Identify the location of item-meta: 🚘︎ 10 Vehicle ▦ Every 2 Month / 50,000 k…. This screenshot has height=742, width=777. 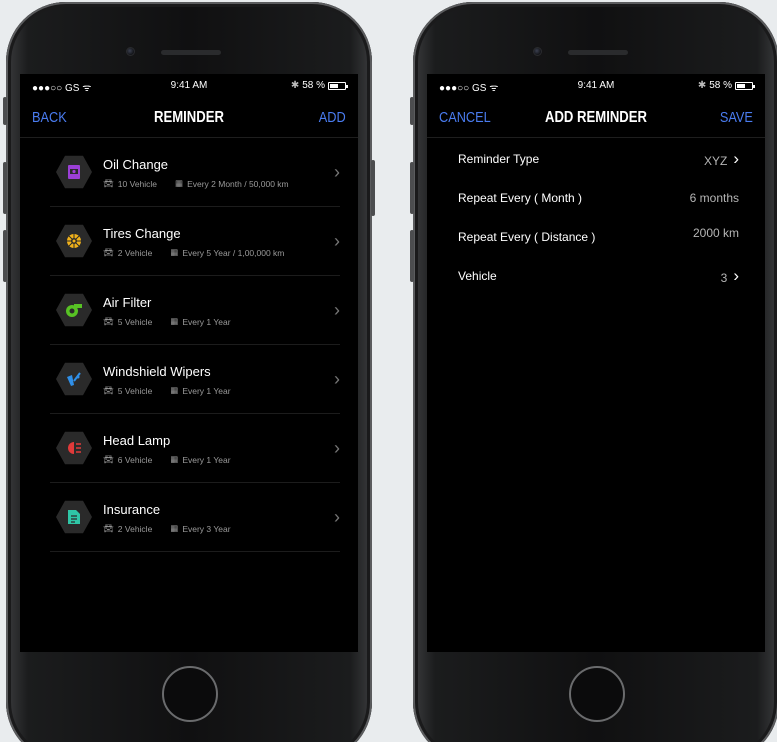
(196, 183).